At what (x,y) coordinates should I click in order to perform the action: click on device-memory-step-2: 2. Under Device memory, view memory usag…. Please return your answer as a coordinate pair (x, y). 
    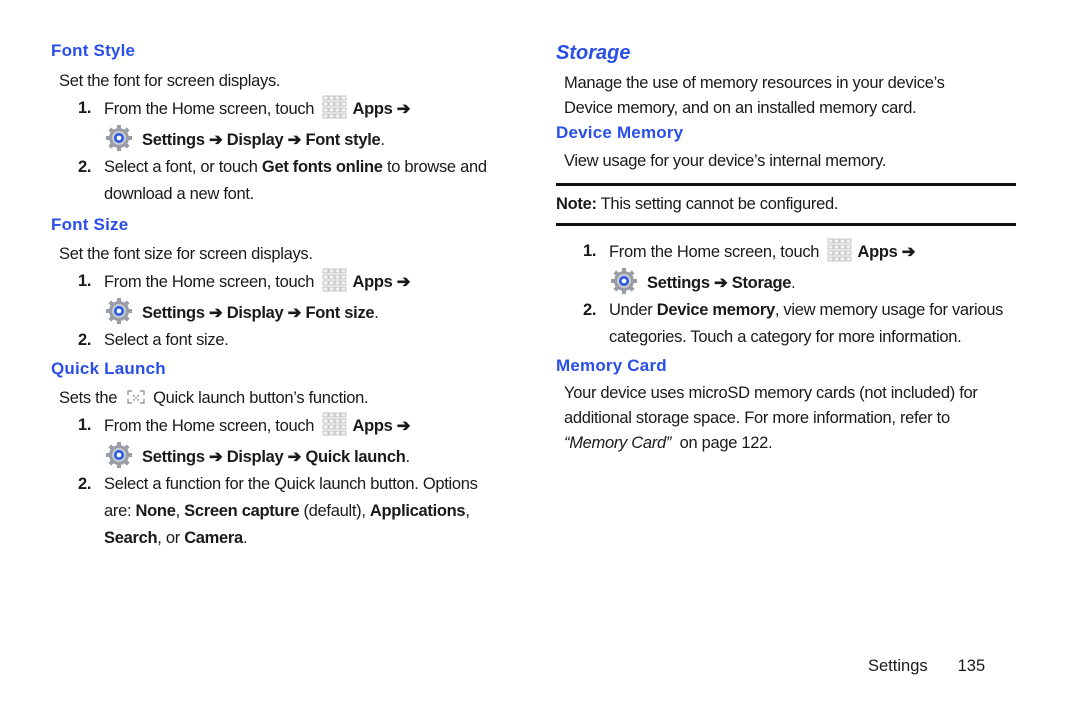
    Looking at the image, I should click on (786, 324).